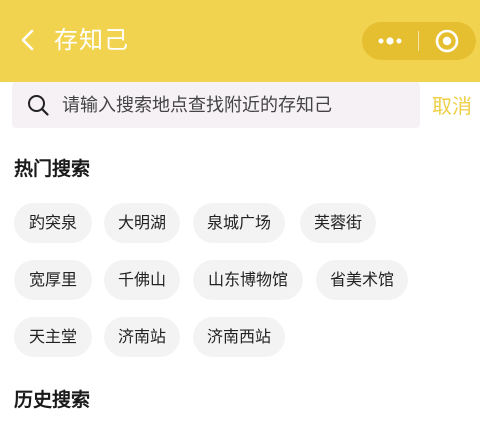 The width and height of the screenshot is (480, 433). Describe the element at coordinates (142, 223) in the screenshot. I see `hot-search-tag: 大明湖` at that location.